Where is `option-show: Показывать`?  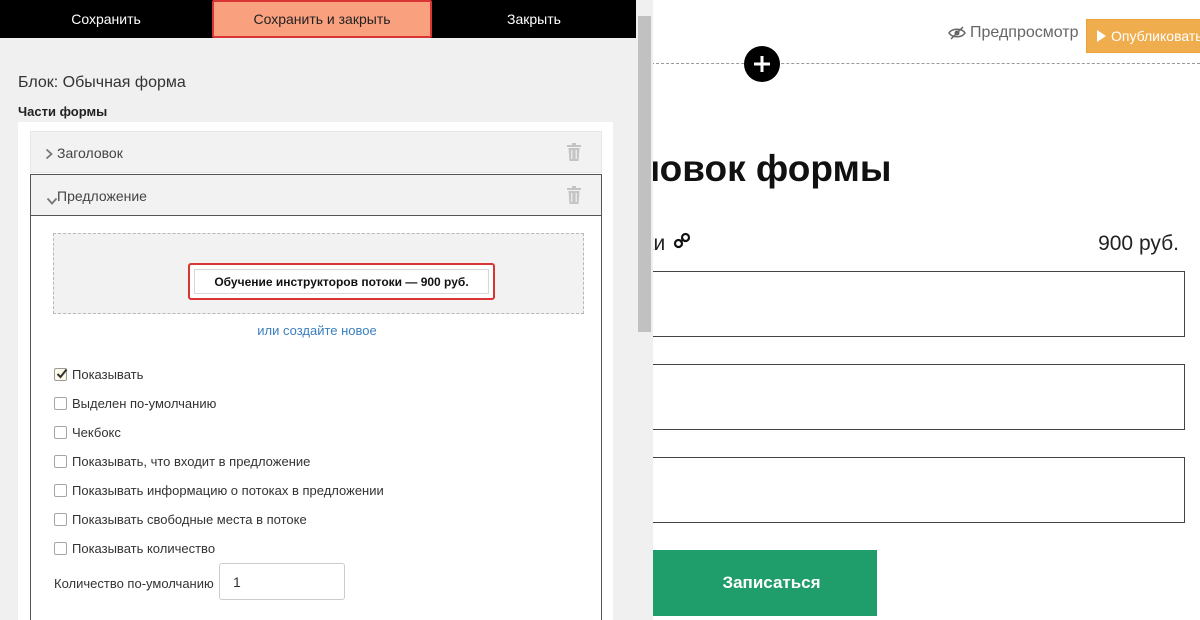 option-show: Показывать is located at coordinates (98, 374).